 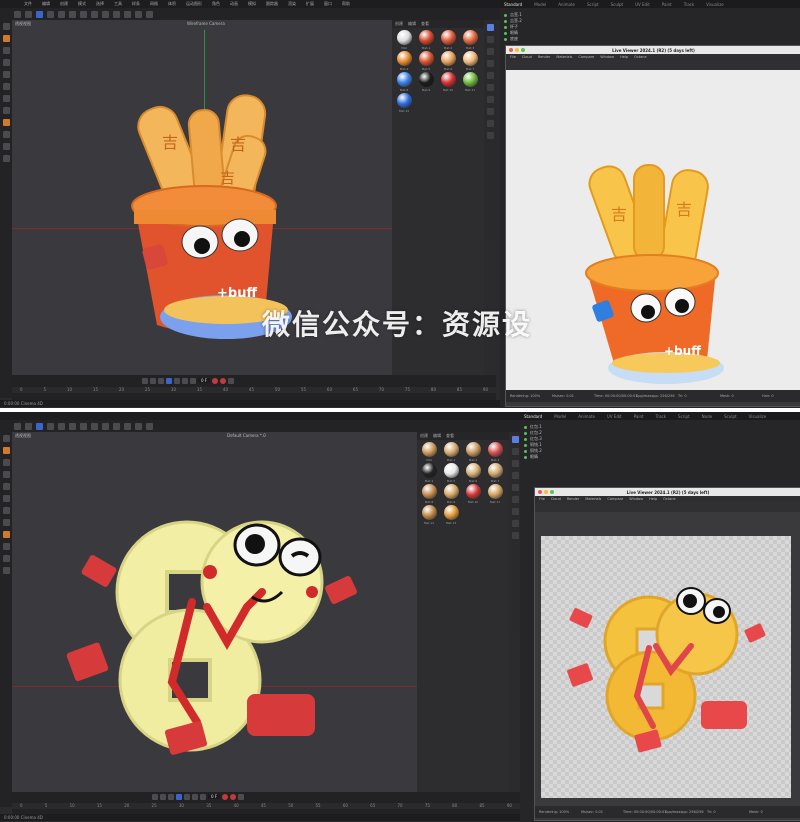 What do you see at coordinates (214, 796) in the screenshot?
I see `frame-field: 0 F` at bounding box center [214, 796].